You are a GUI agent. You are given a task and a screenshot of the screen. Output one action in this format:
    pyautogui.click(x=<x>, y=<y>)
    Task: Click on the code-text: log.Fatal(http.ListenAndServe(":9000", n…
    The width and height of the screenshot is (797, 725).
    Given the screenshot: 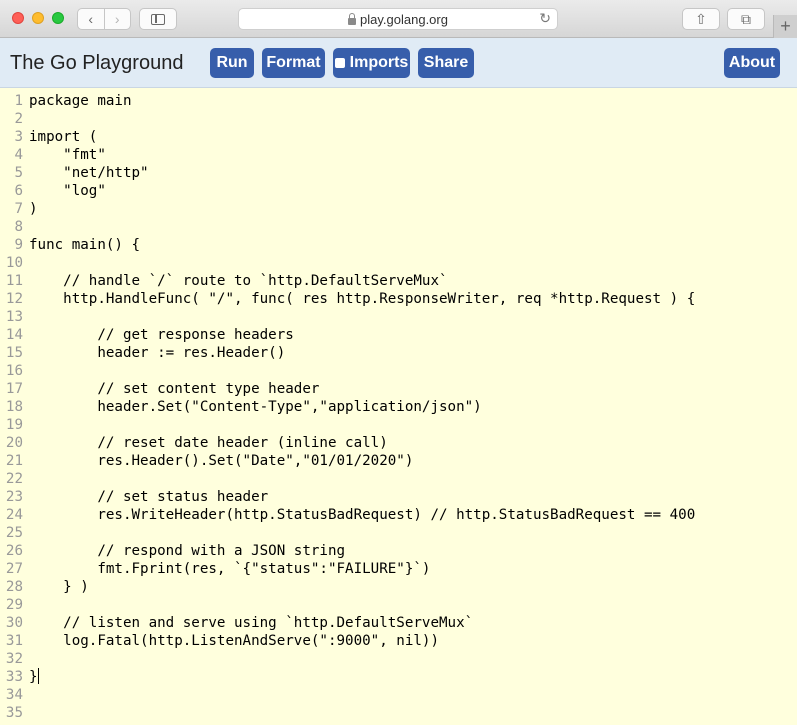 What is the action you would take?
    pyautogui.click(x=234, y=641)
    